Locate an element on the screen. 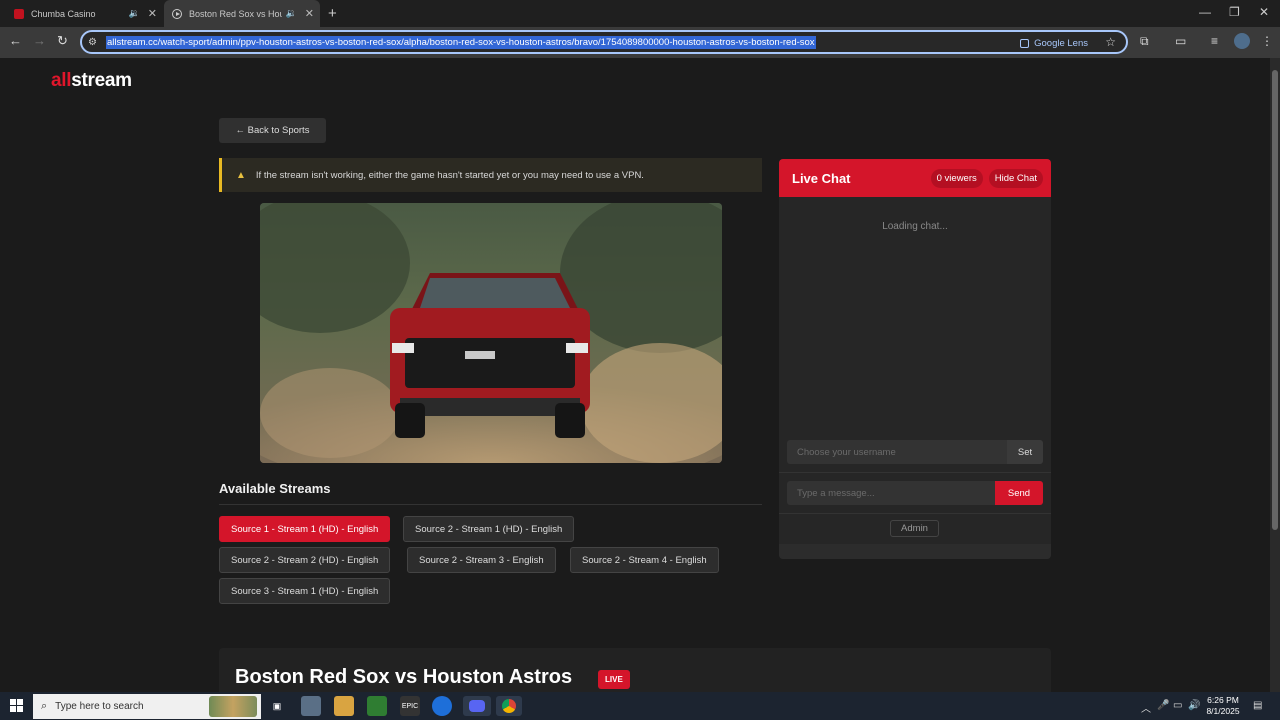  edge-browser-icon is located at coordinates (442, 706).